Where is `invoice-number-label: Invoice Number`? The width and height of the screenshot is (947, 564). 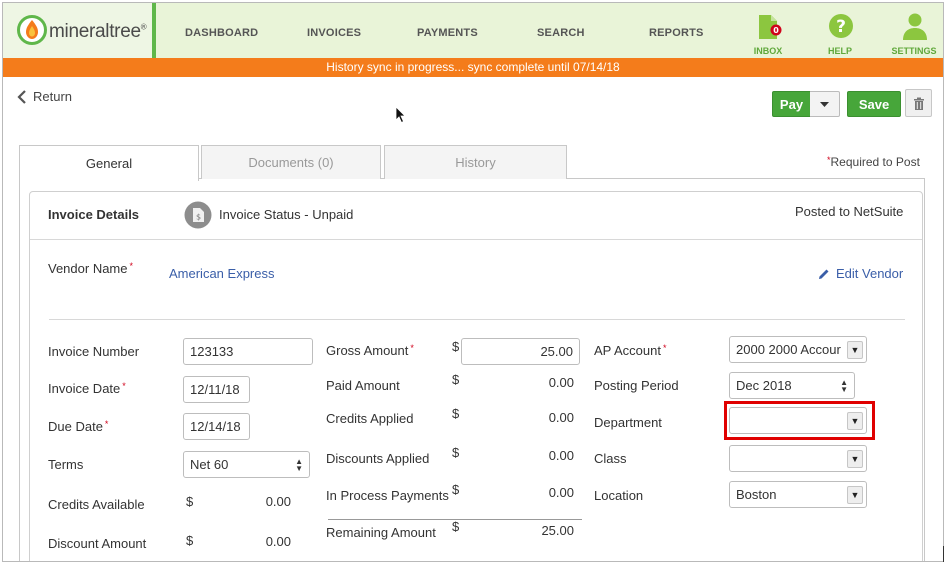 invoice-number-label: Invoice Number is located at coordinates (94, 351).